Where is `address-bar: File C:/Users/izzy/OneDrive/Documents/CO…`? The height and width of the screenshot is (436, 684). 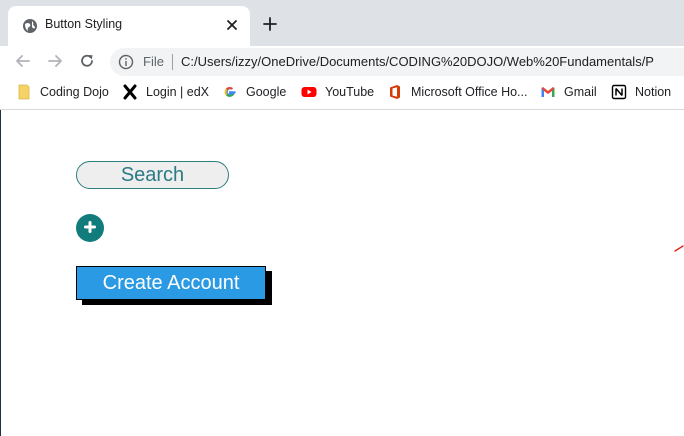 address-bar: File C:/Users/izzy/OneDrive/Documents/CO… is located at coordinates (397, 62).